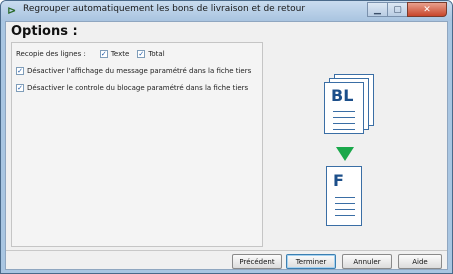 Image resolution: width=453 pixels, height=274 pixels. What do you see at coordinates (103, 54) in the screenshot?
I see `texte-checkbox: ✓` at bounding box center [103, 54].